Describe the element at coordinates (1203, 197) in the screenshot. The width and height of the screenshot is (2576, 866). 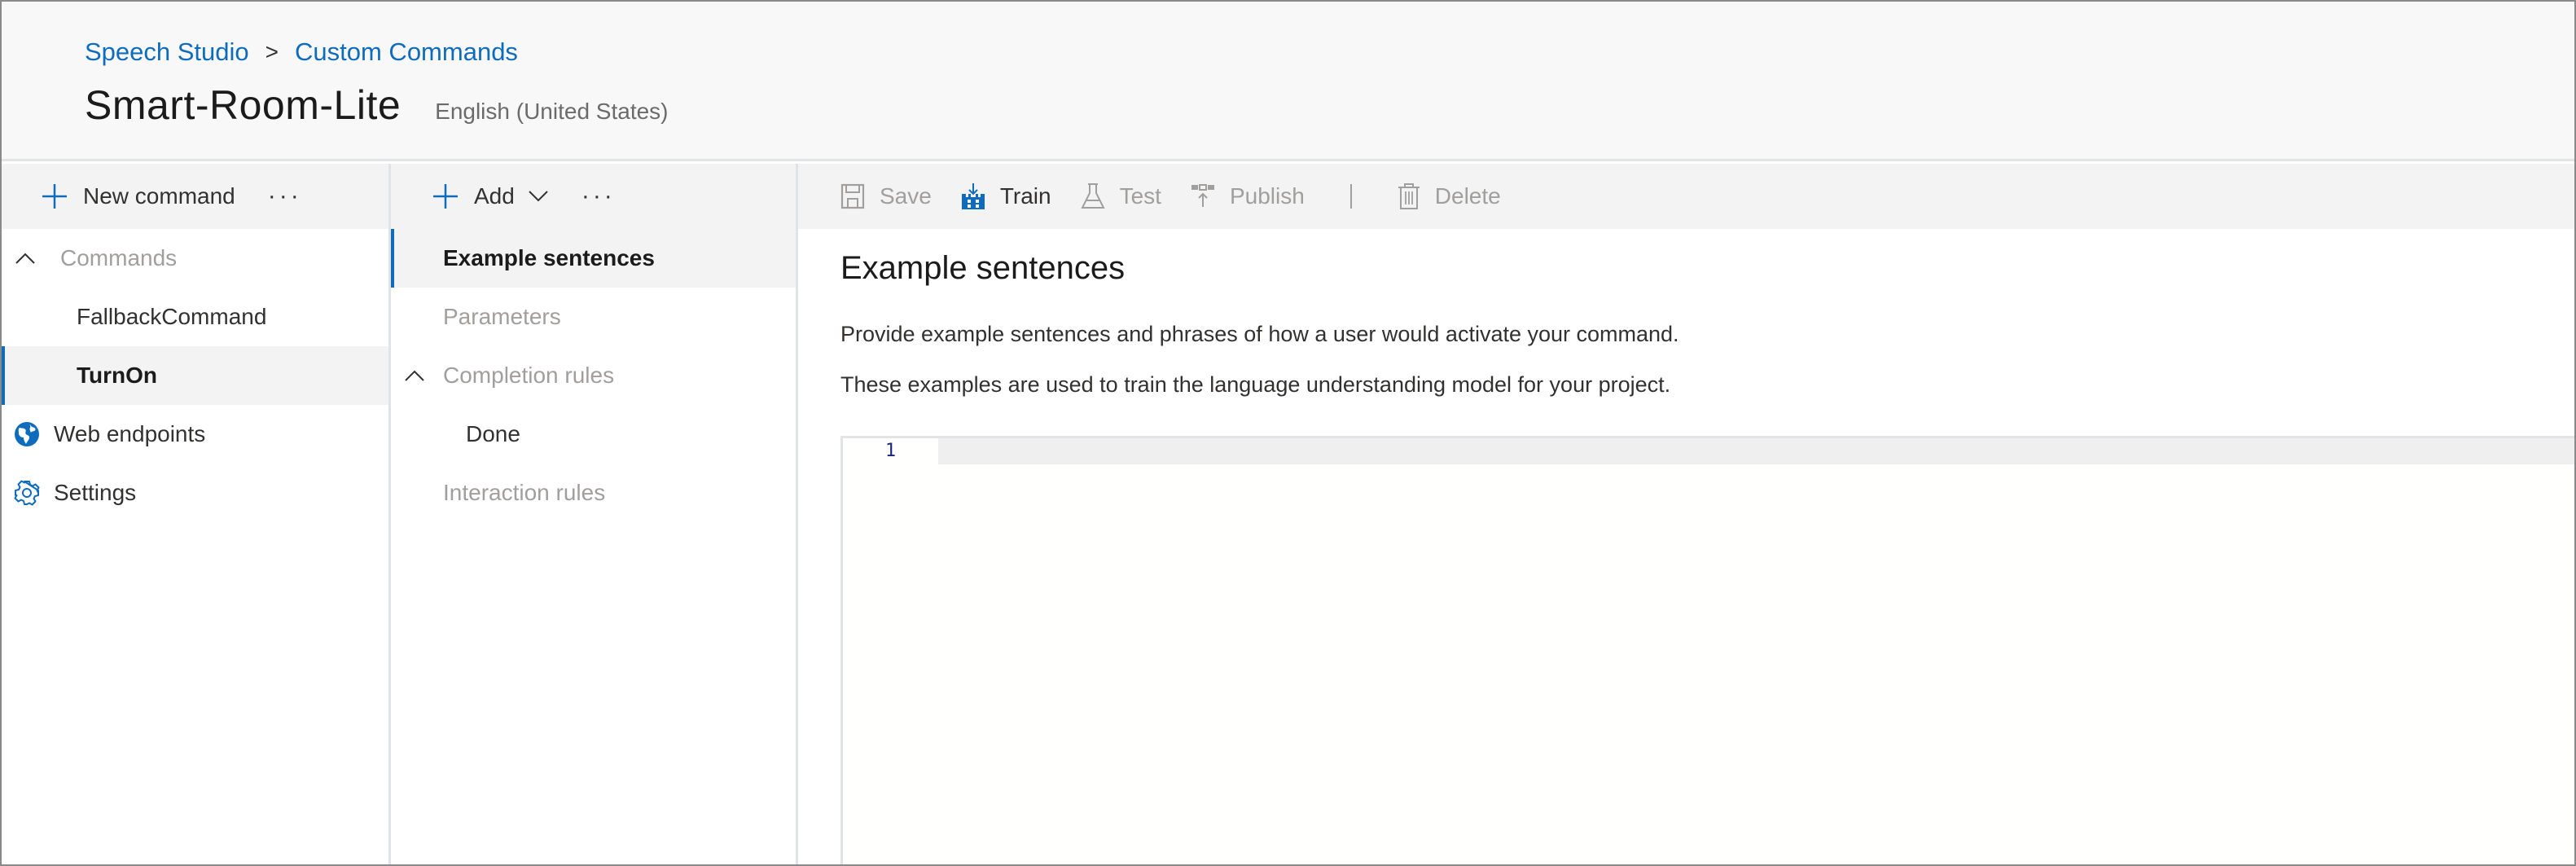
I see `publish-icon` at that location.